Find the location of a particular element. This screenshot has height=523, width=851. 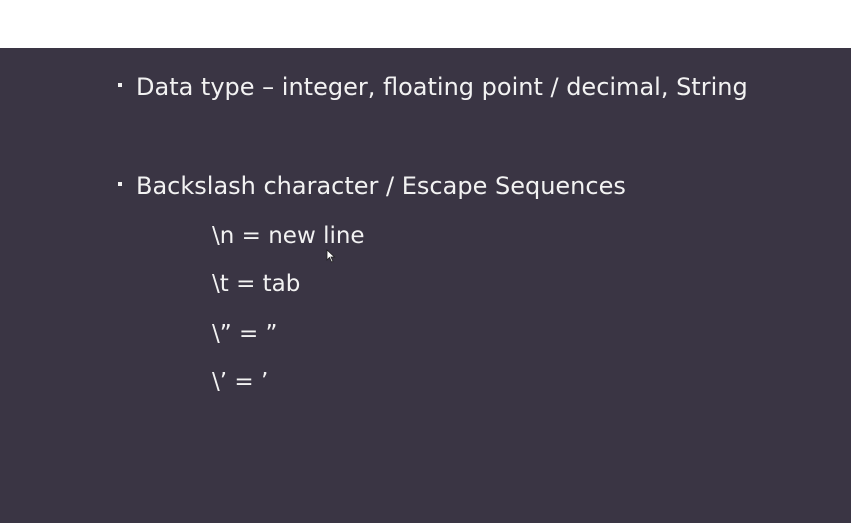

escape-double-quote: \” = ” is located at coordinates (245, 334).